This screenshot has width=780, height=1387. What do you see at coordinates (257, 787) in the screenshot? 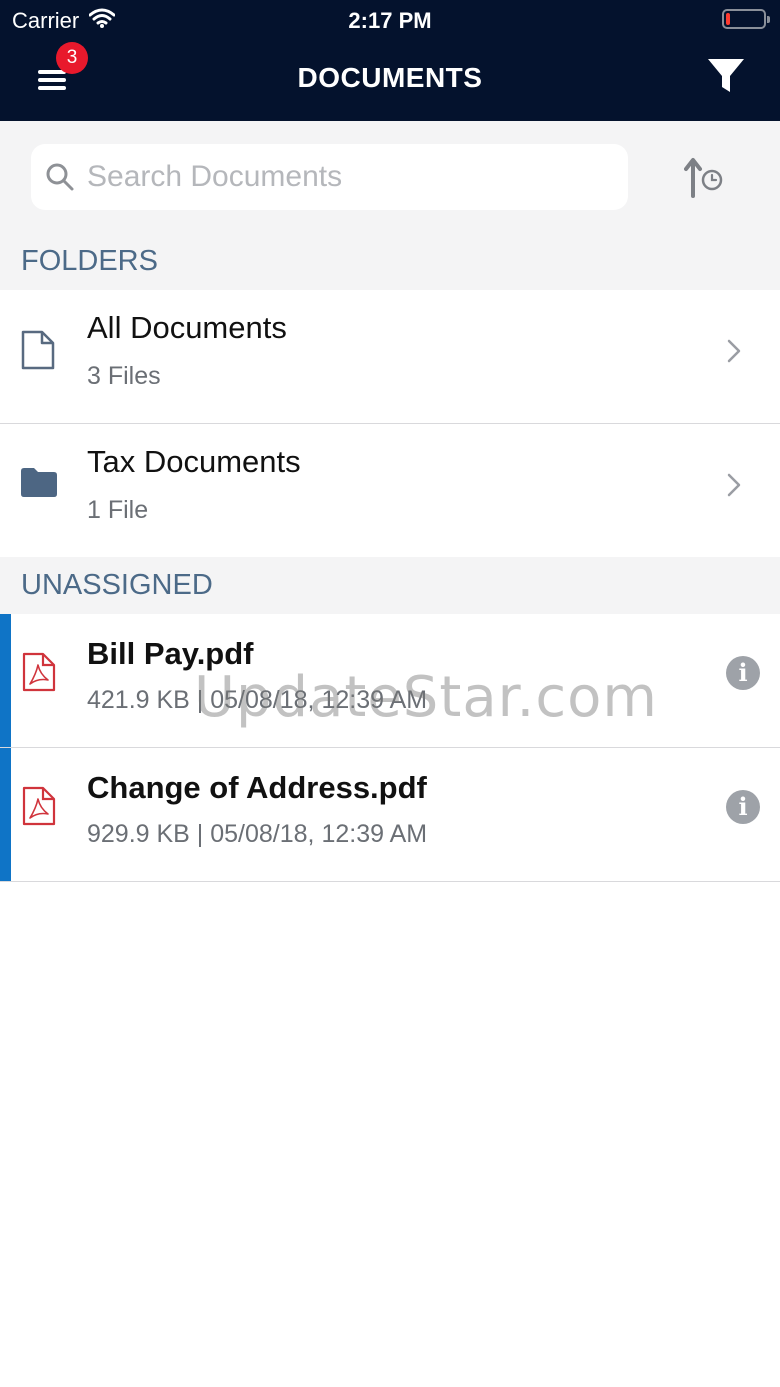
I see `file-name: Change of Address.pdf` at bounding box center [257, 787].